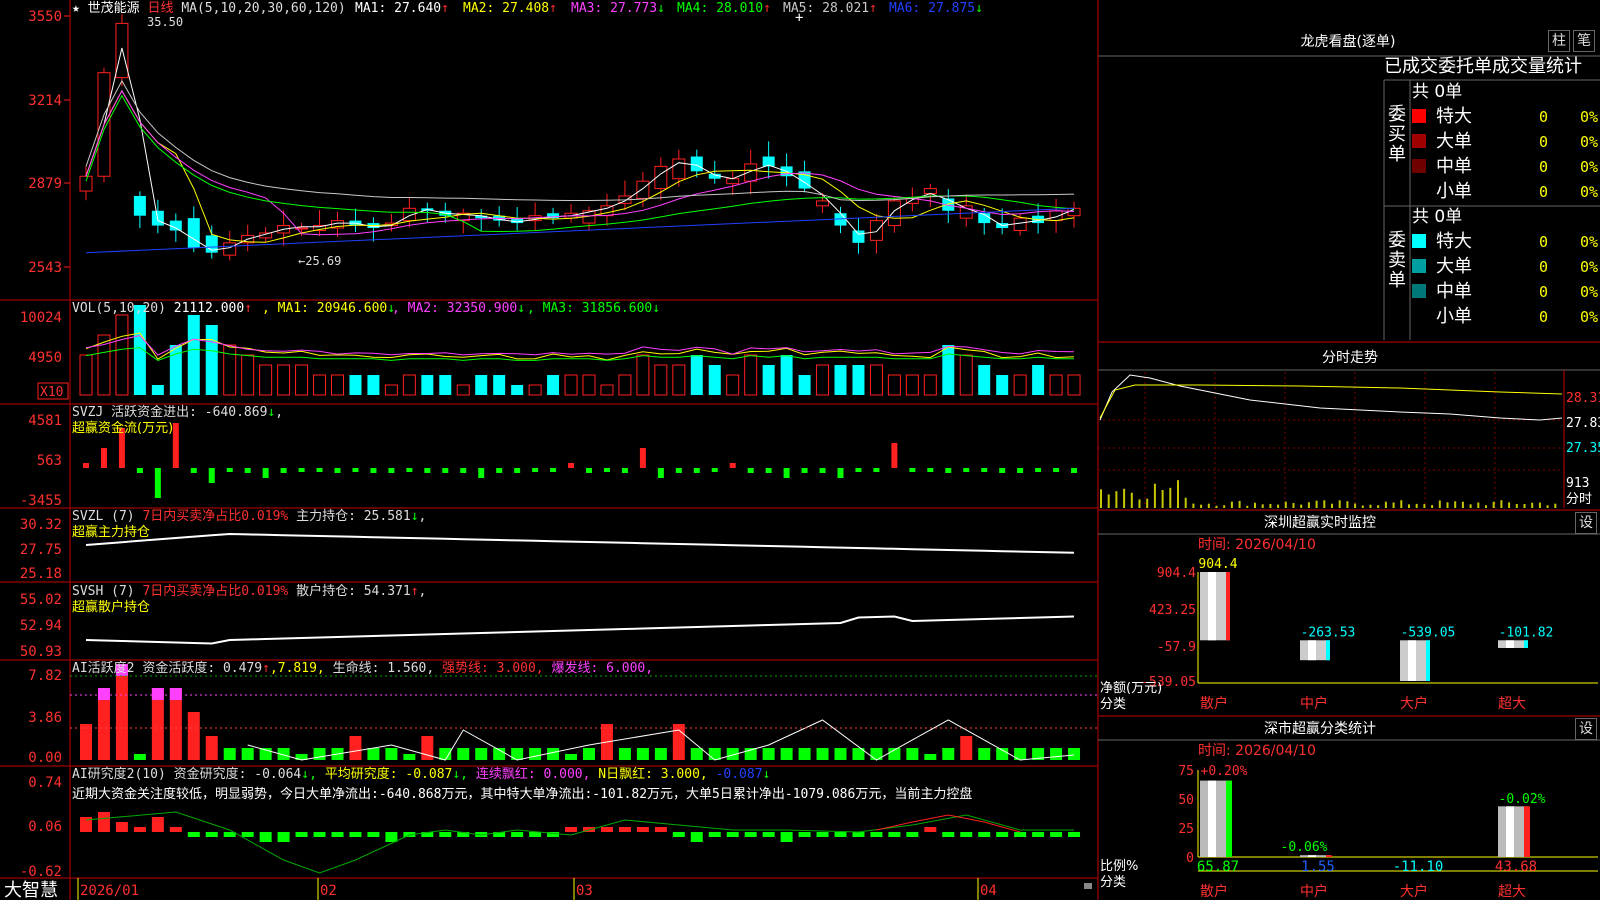 Image resolution: width=1600 pixels, height=900 pixels. I want to click on sell-row-name: 大单, so click(1454, 266).